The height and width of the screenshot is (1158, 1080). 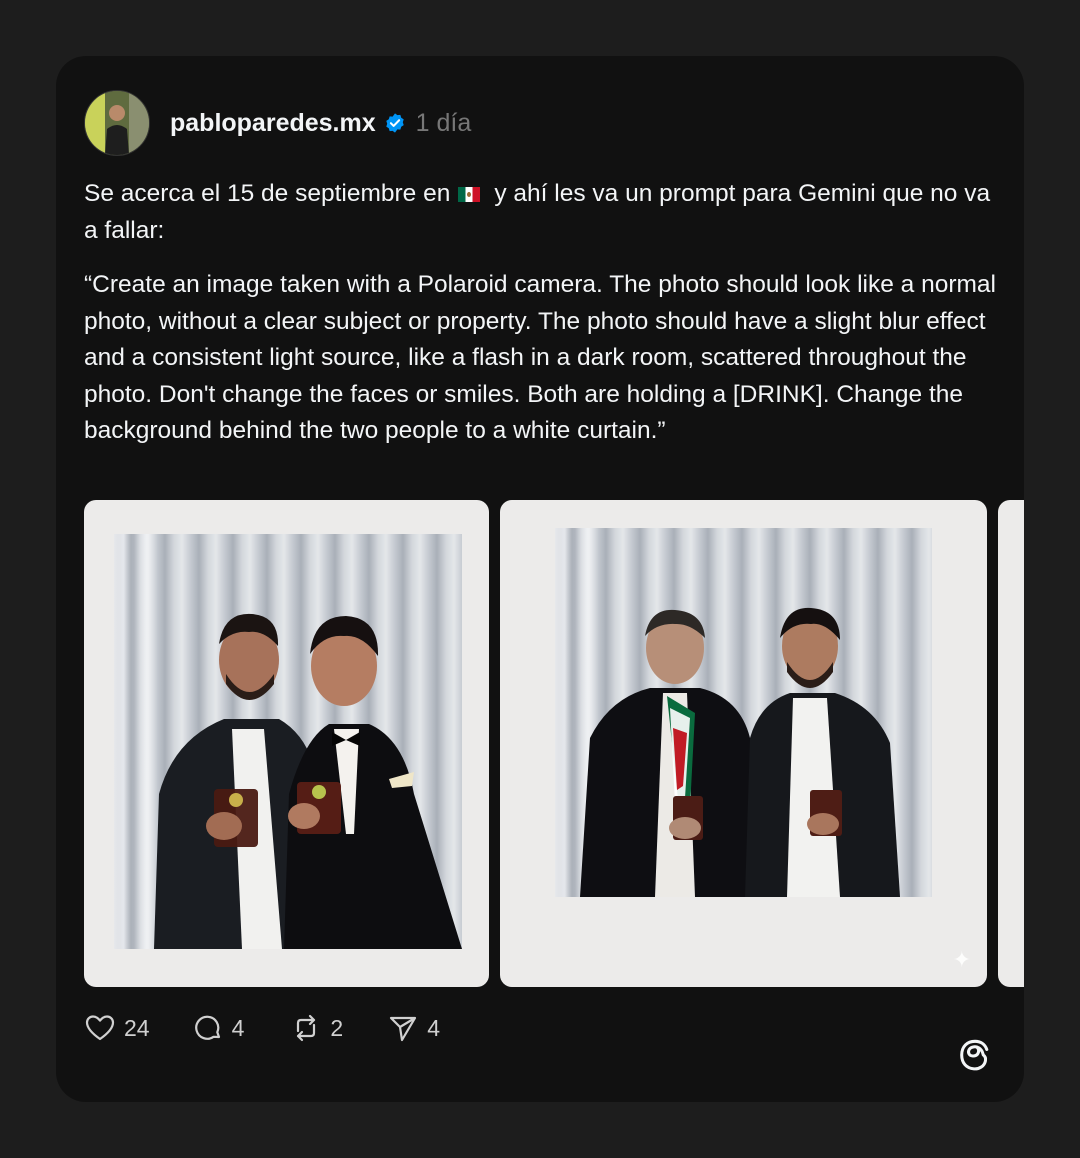 I want to click on post-time: 1 día, so click(x=444, y=123).